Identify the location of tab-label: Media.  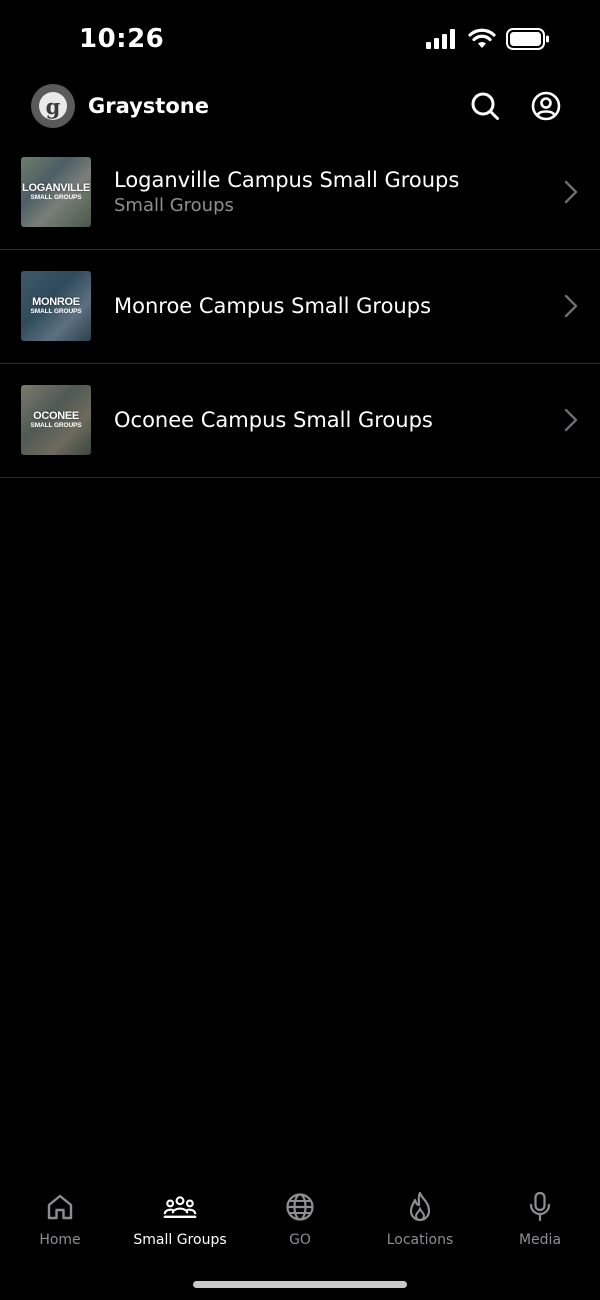
(540, 1240).